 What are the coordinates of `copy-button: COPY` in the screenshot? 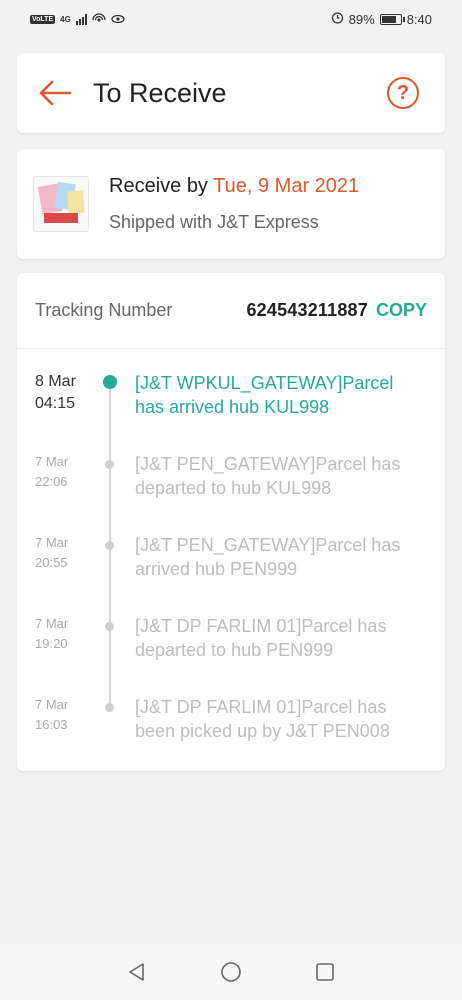 It's located at (401, 310).